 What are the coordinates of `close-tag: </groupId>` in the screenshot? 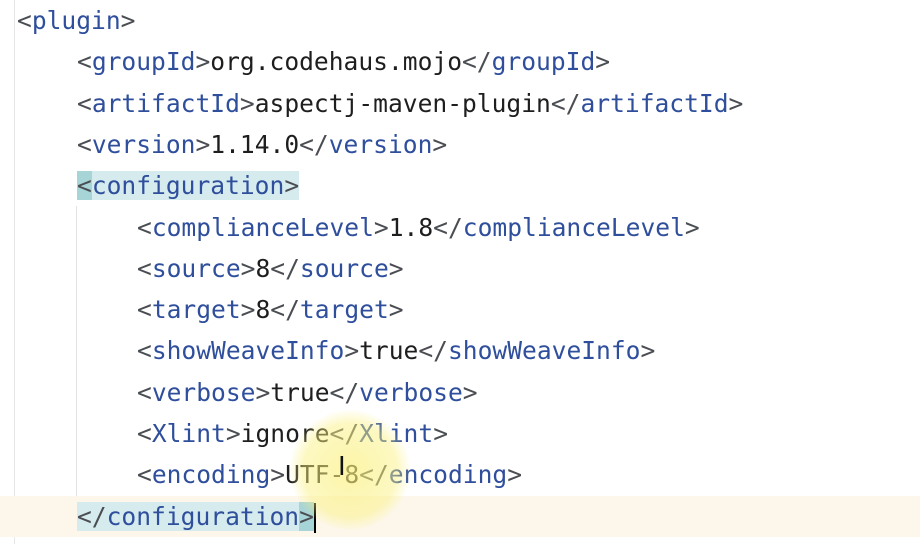 It's located at (536, 61).